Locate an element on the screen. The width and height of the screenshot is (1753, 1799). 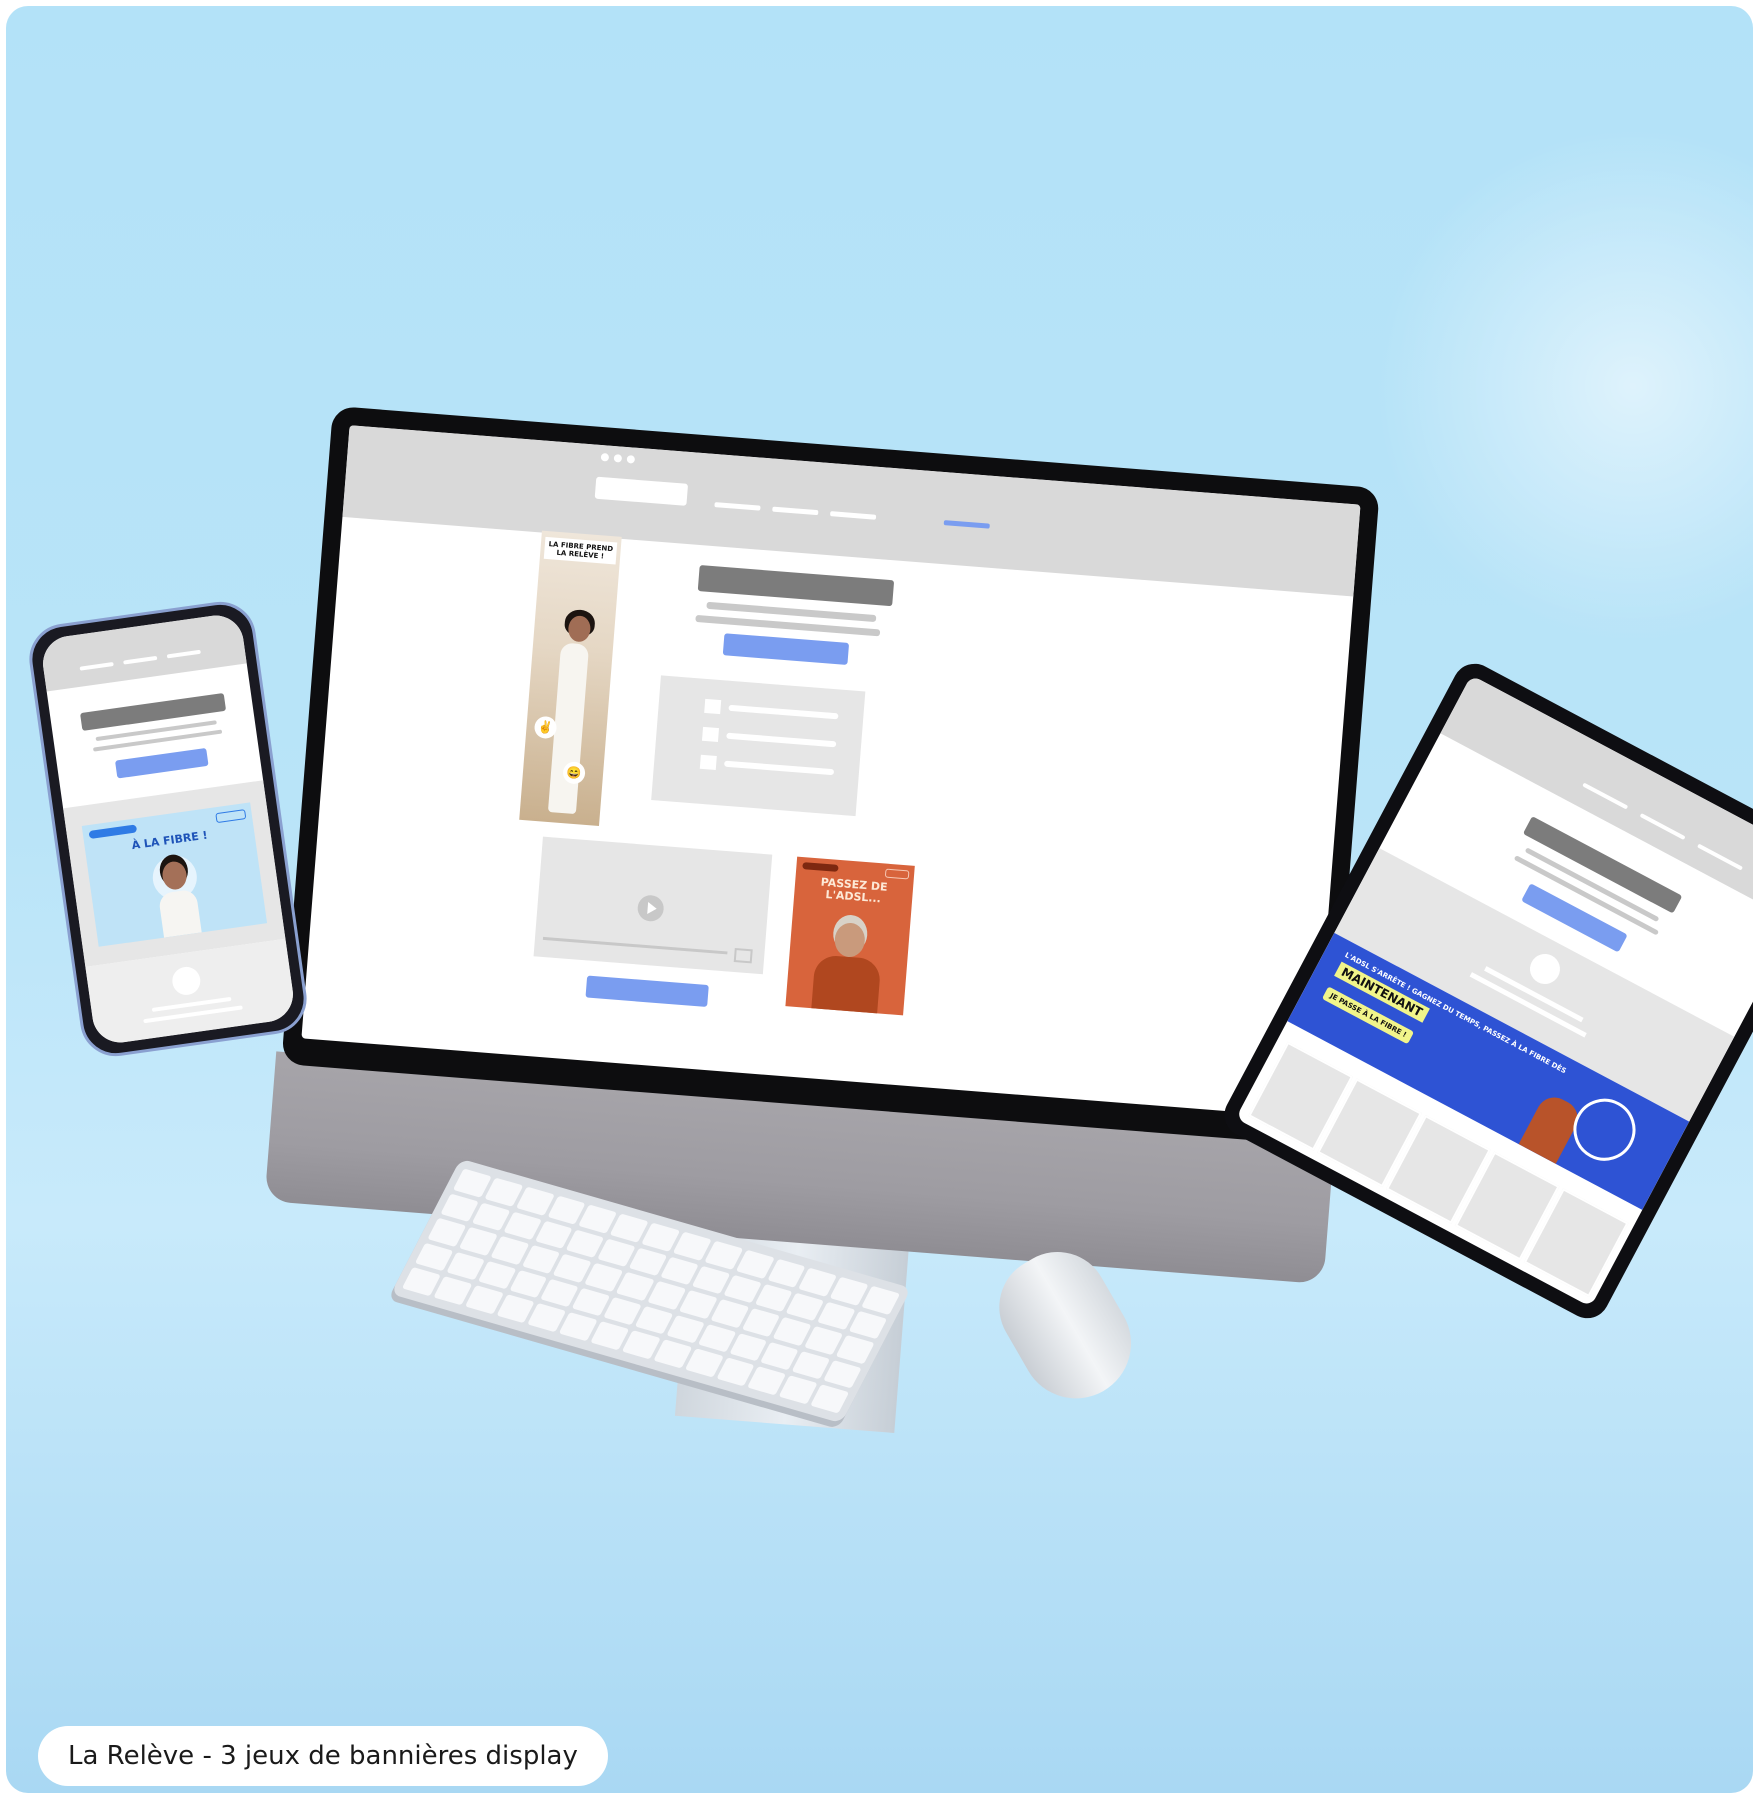
mobile-display-banner: À LA FIBRE ! is located at coordinates (174, 874).